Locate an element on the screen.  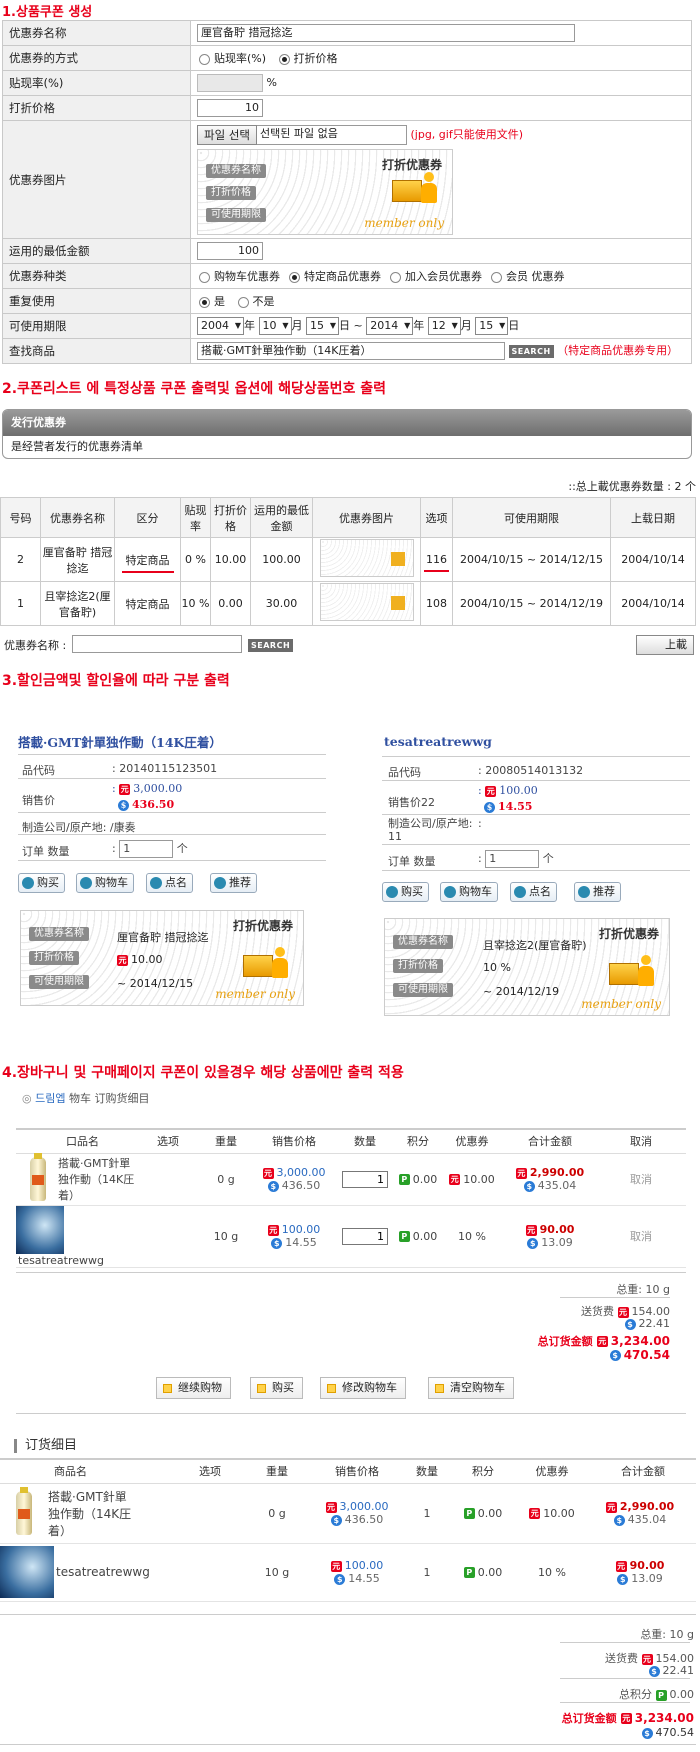
order-grand-total-usd: $470.54 is located at coordinates (667, 1732).